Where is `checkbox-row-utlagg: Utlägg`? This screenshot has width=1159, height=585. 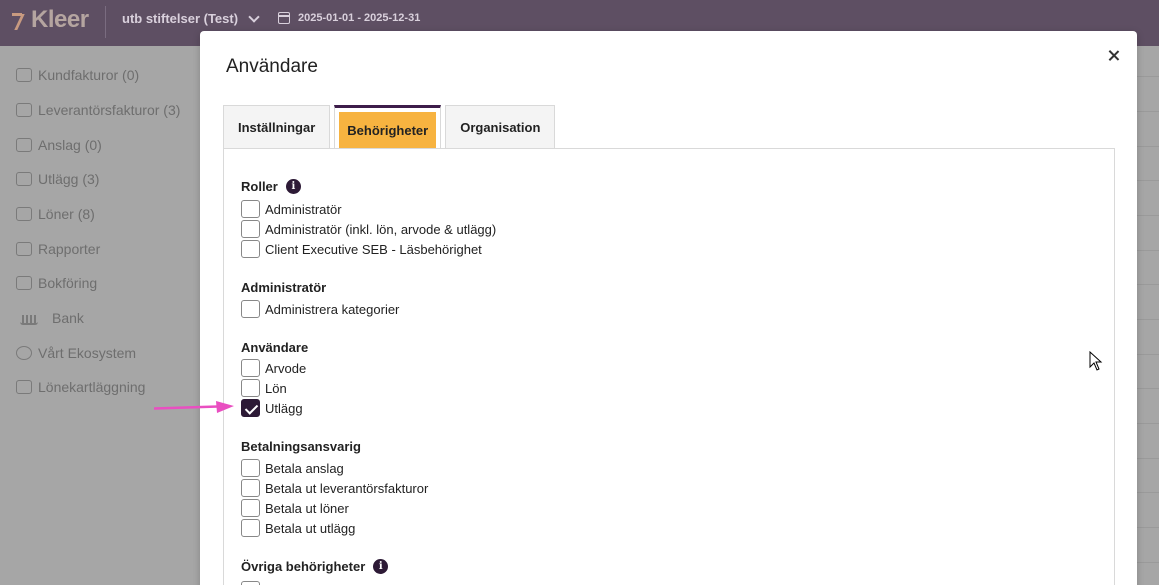 checkbox-row-utlagg: Utlägg is located at coordinates (272, 408).